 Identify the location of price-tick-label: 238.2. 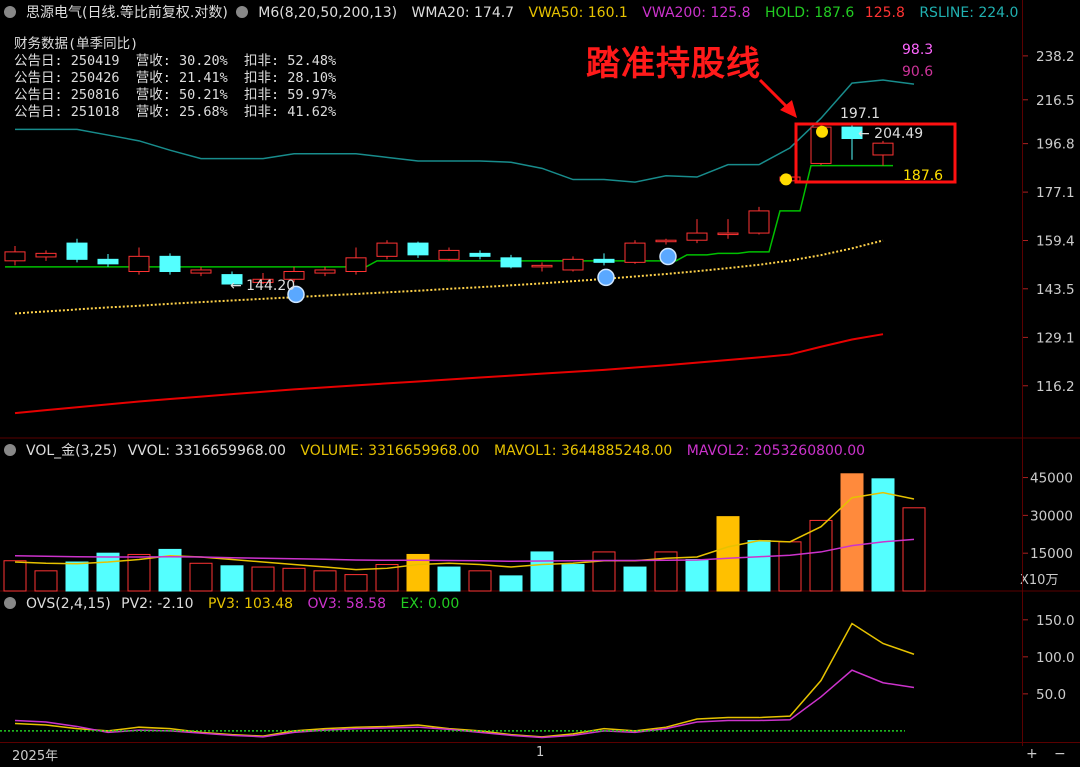
(1055, 57).